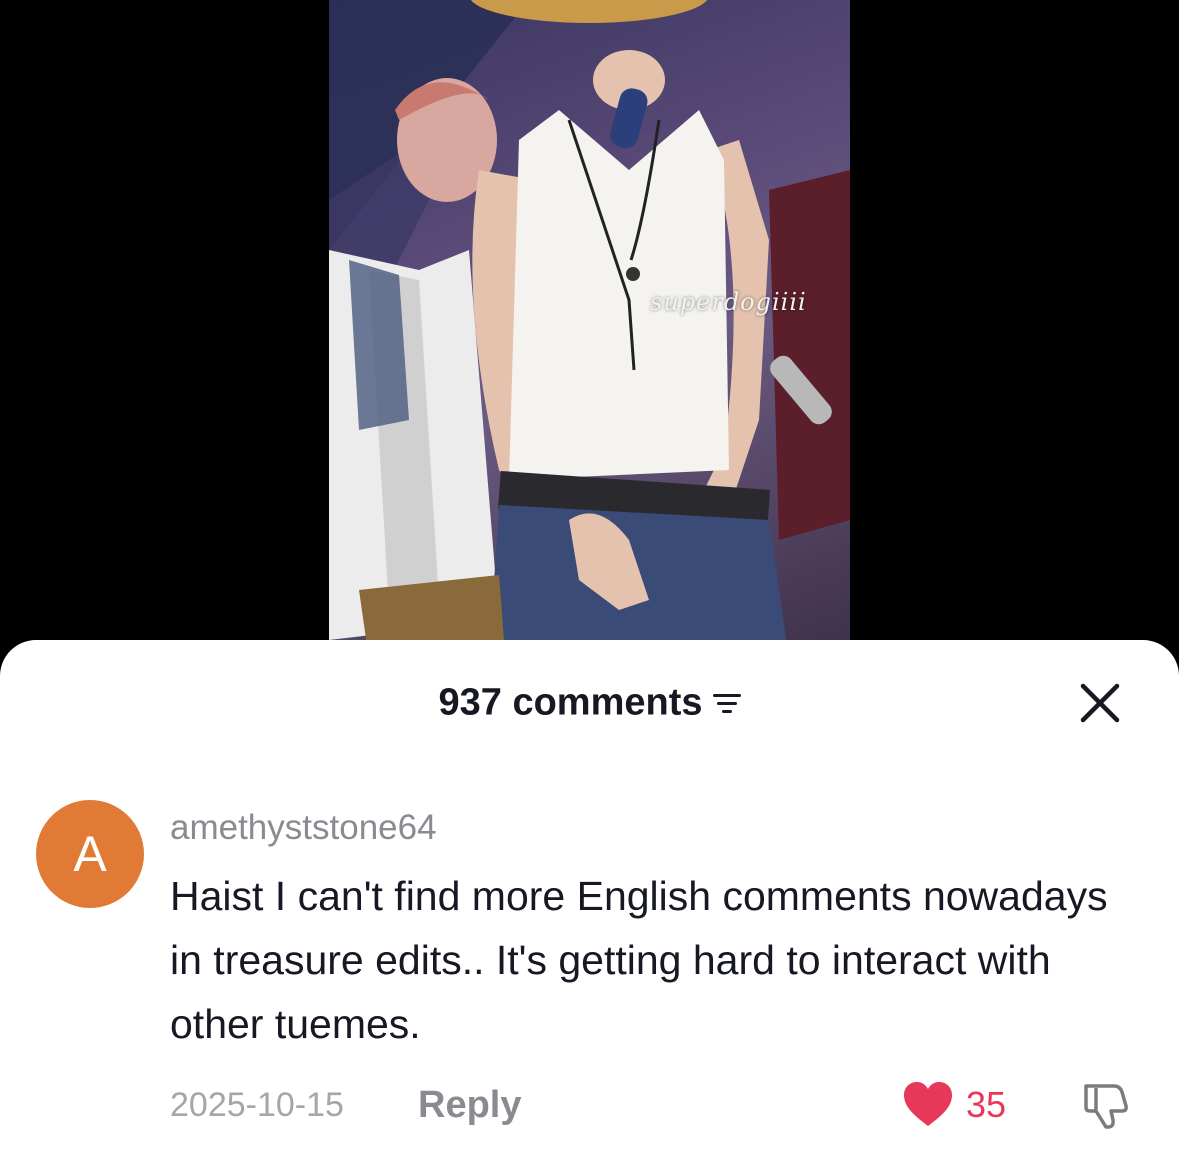 The image size is (1179, 1150). What do you see at coordinates (986, 1104) in the screenshot?
I see `like-count: 35` at bounding box center [986, 1104].